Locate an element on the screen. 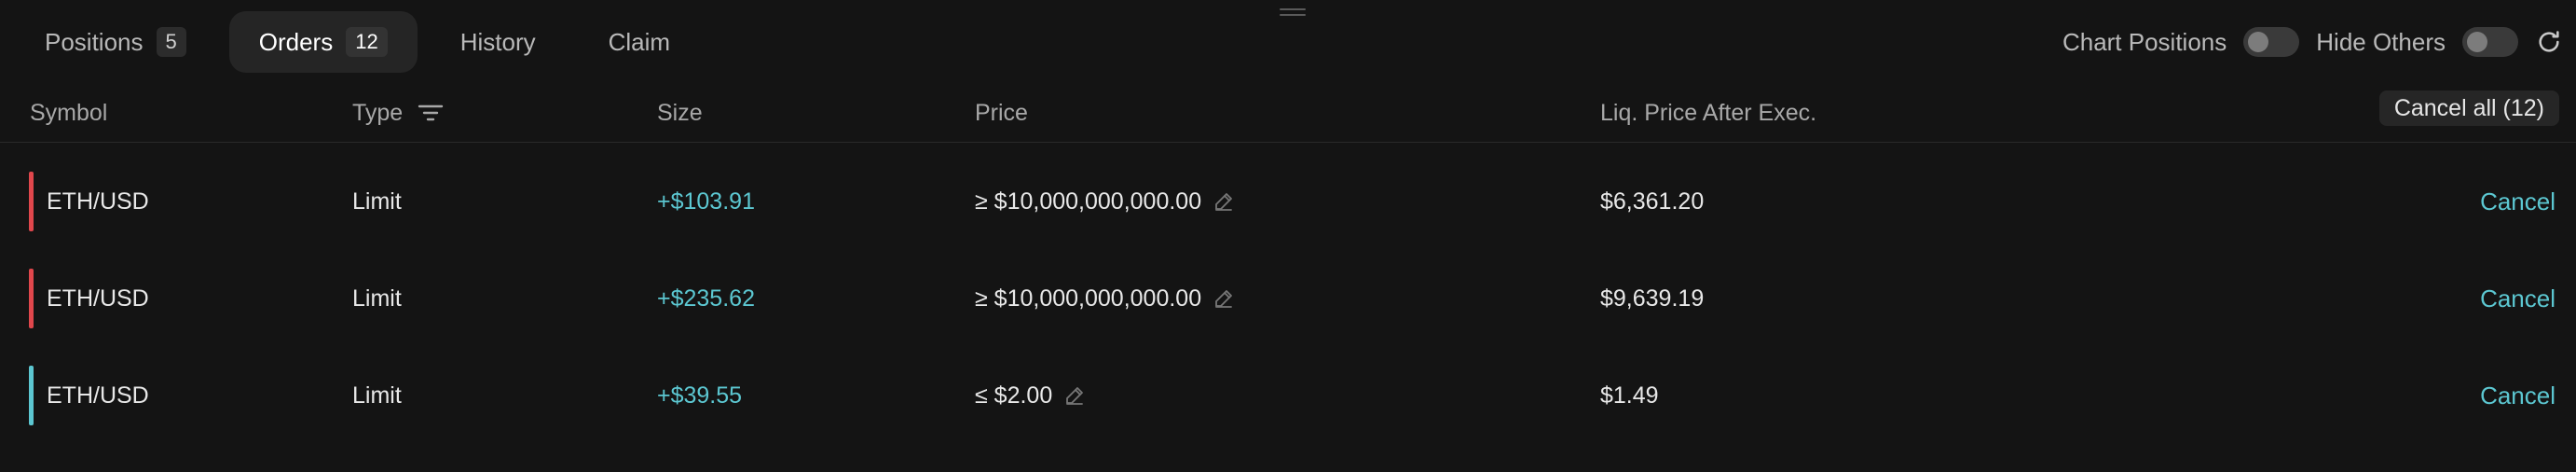 The height and width of the screenshot is (472, 2576). order-liq-price: $6,361.20 is located at coordinates (1652, 201).